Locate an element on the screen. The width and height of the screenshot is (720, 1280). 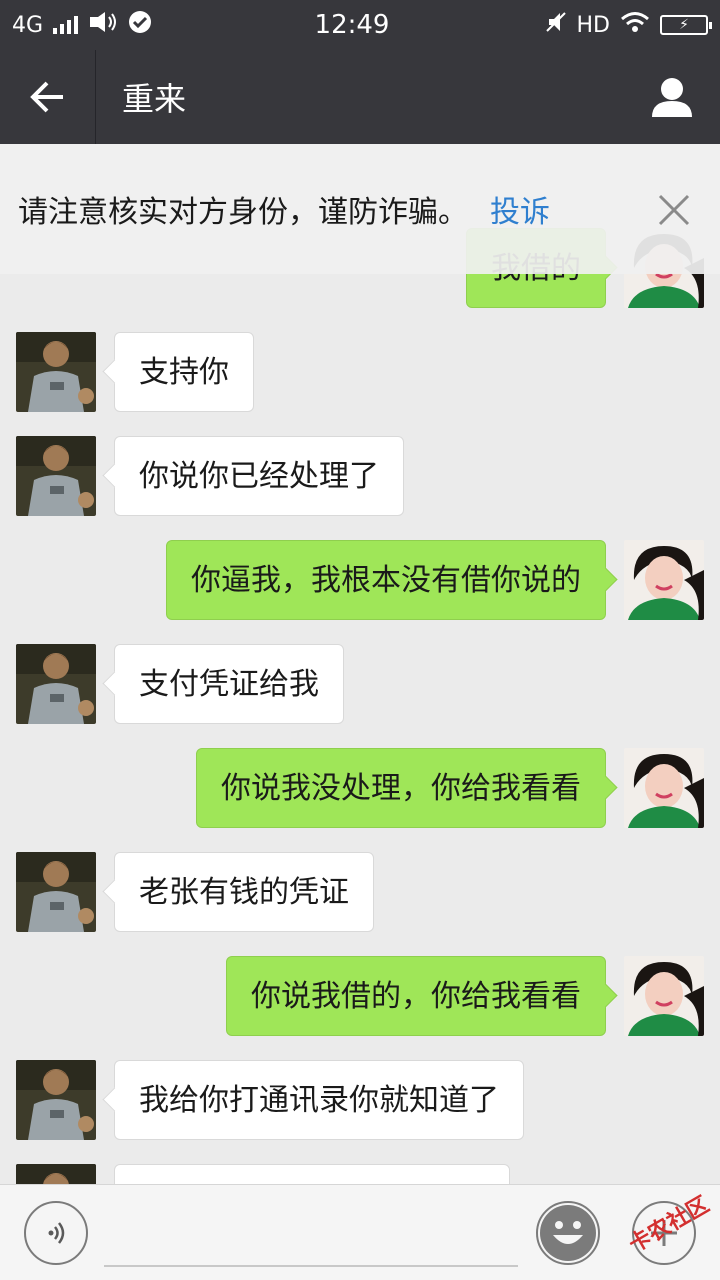
close-banner-button is located at coordinates (674, 210).